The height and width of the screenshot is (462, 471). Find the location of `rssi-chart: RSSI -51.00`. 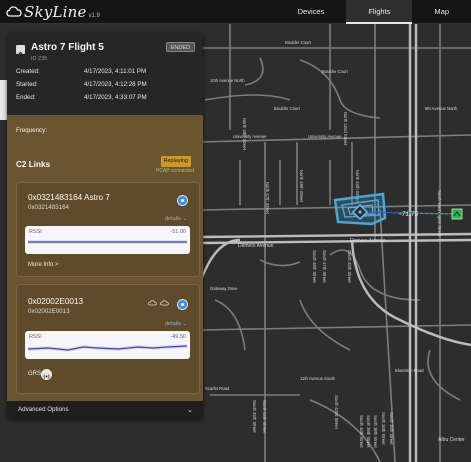

rssi-chart: RSSI -51.00 is located at coordinates (107, 240).